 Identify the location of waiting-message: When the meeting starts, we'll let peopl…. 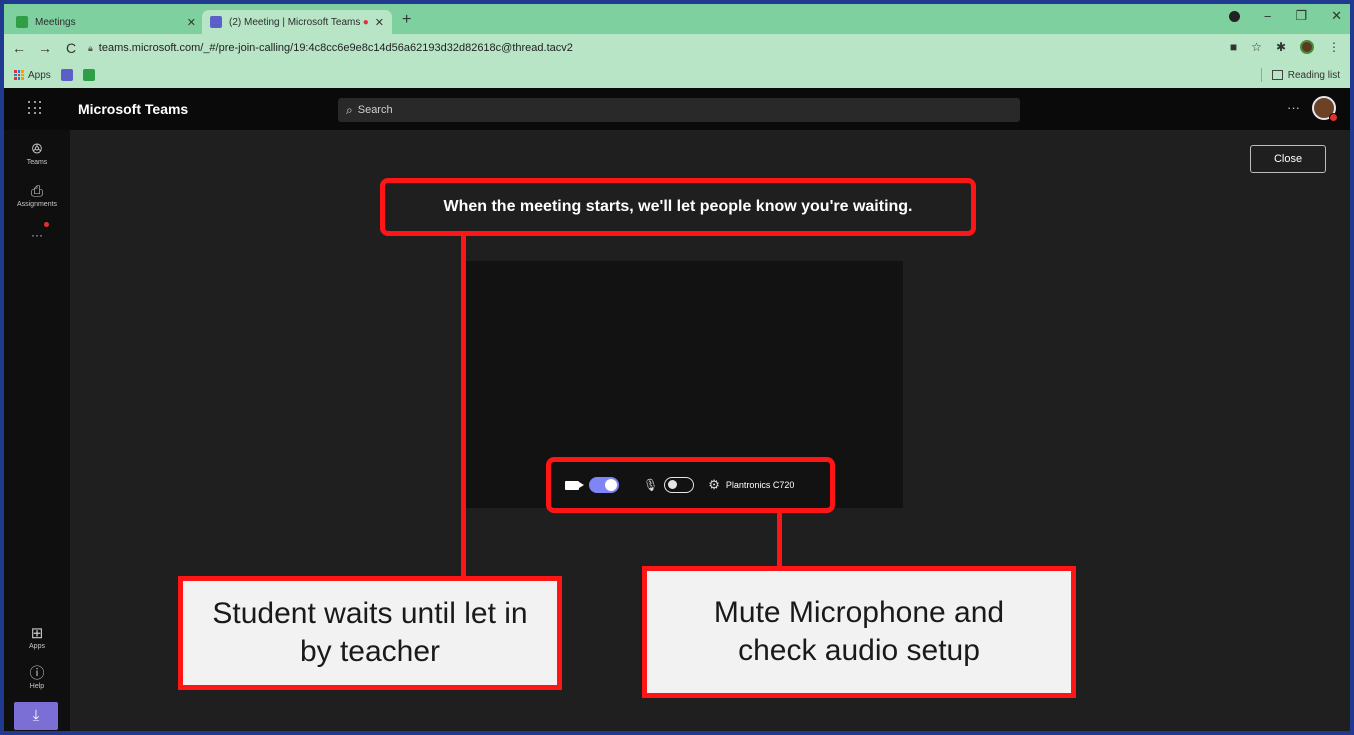
(678, 206).